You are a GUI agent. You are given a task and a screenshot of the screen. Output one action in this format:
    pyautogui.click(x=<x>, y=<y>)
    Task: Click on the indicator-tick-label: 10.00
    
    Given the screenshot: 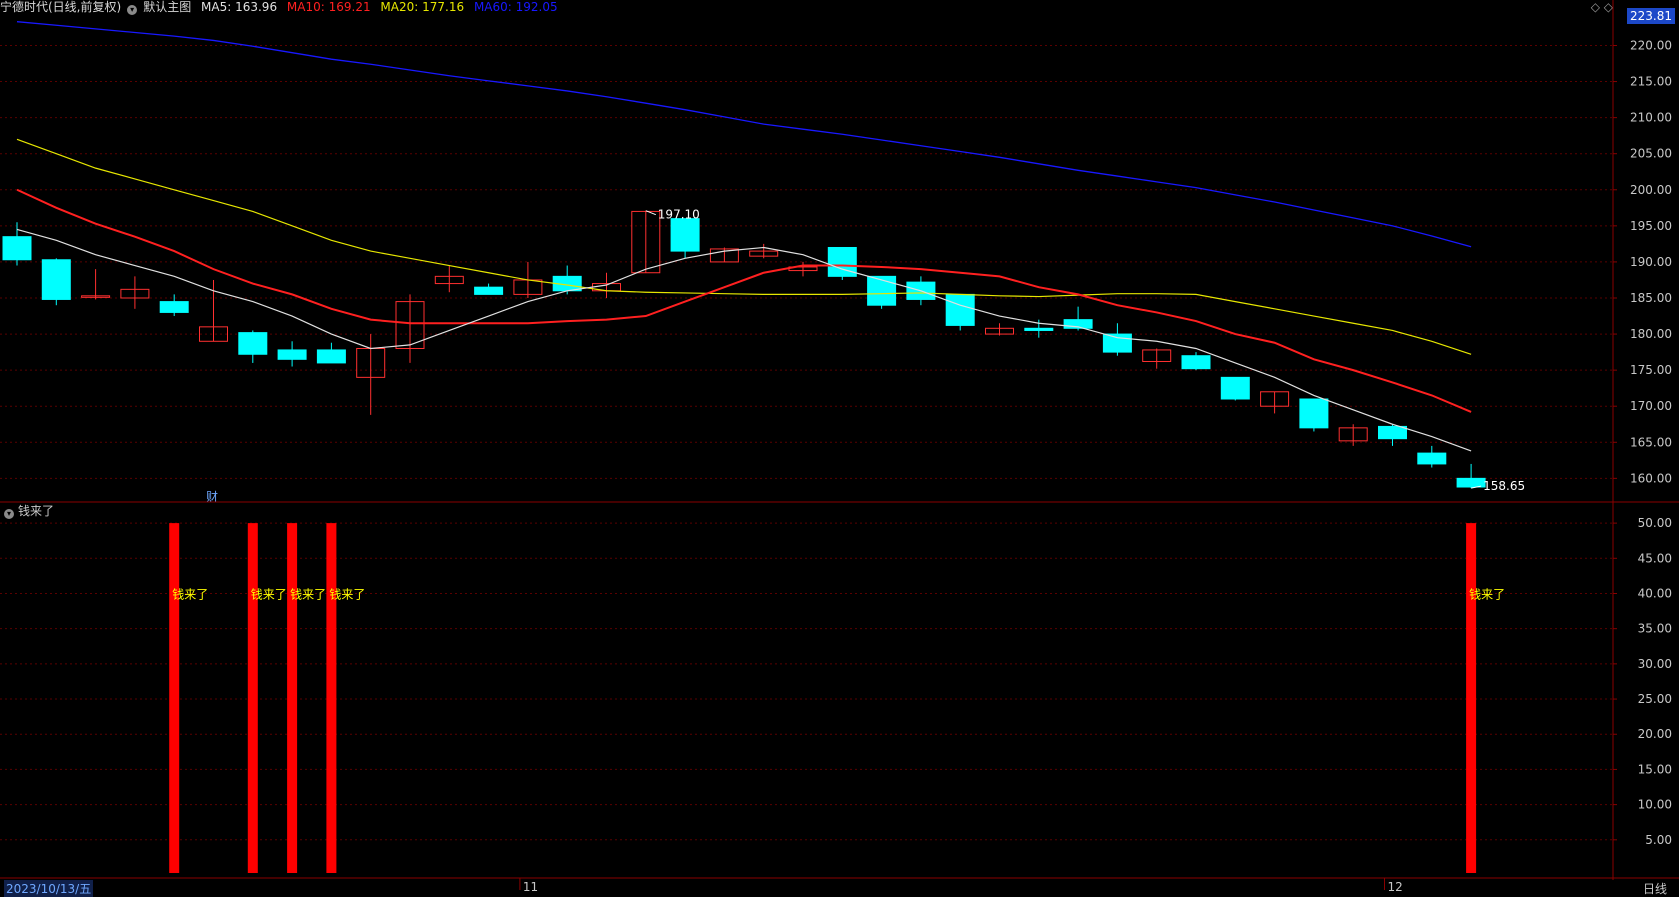 What is the action you would take?
    pyautogui.click(x=1655, y=805)
    